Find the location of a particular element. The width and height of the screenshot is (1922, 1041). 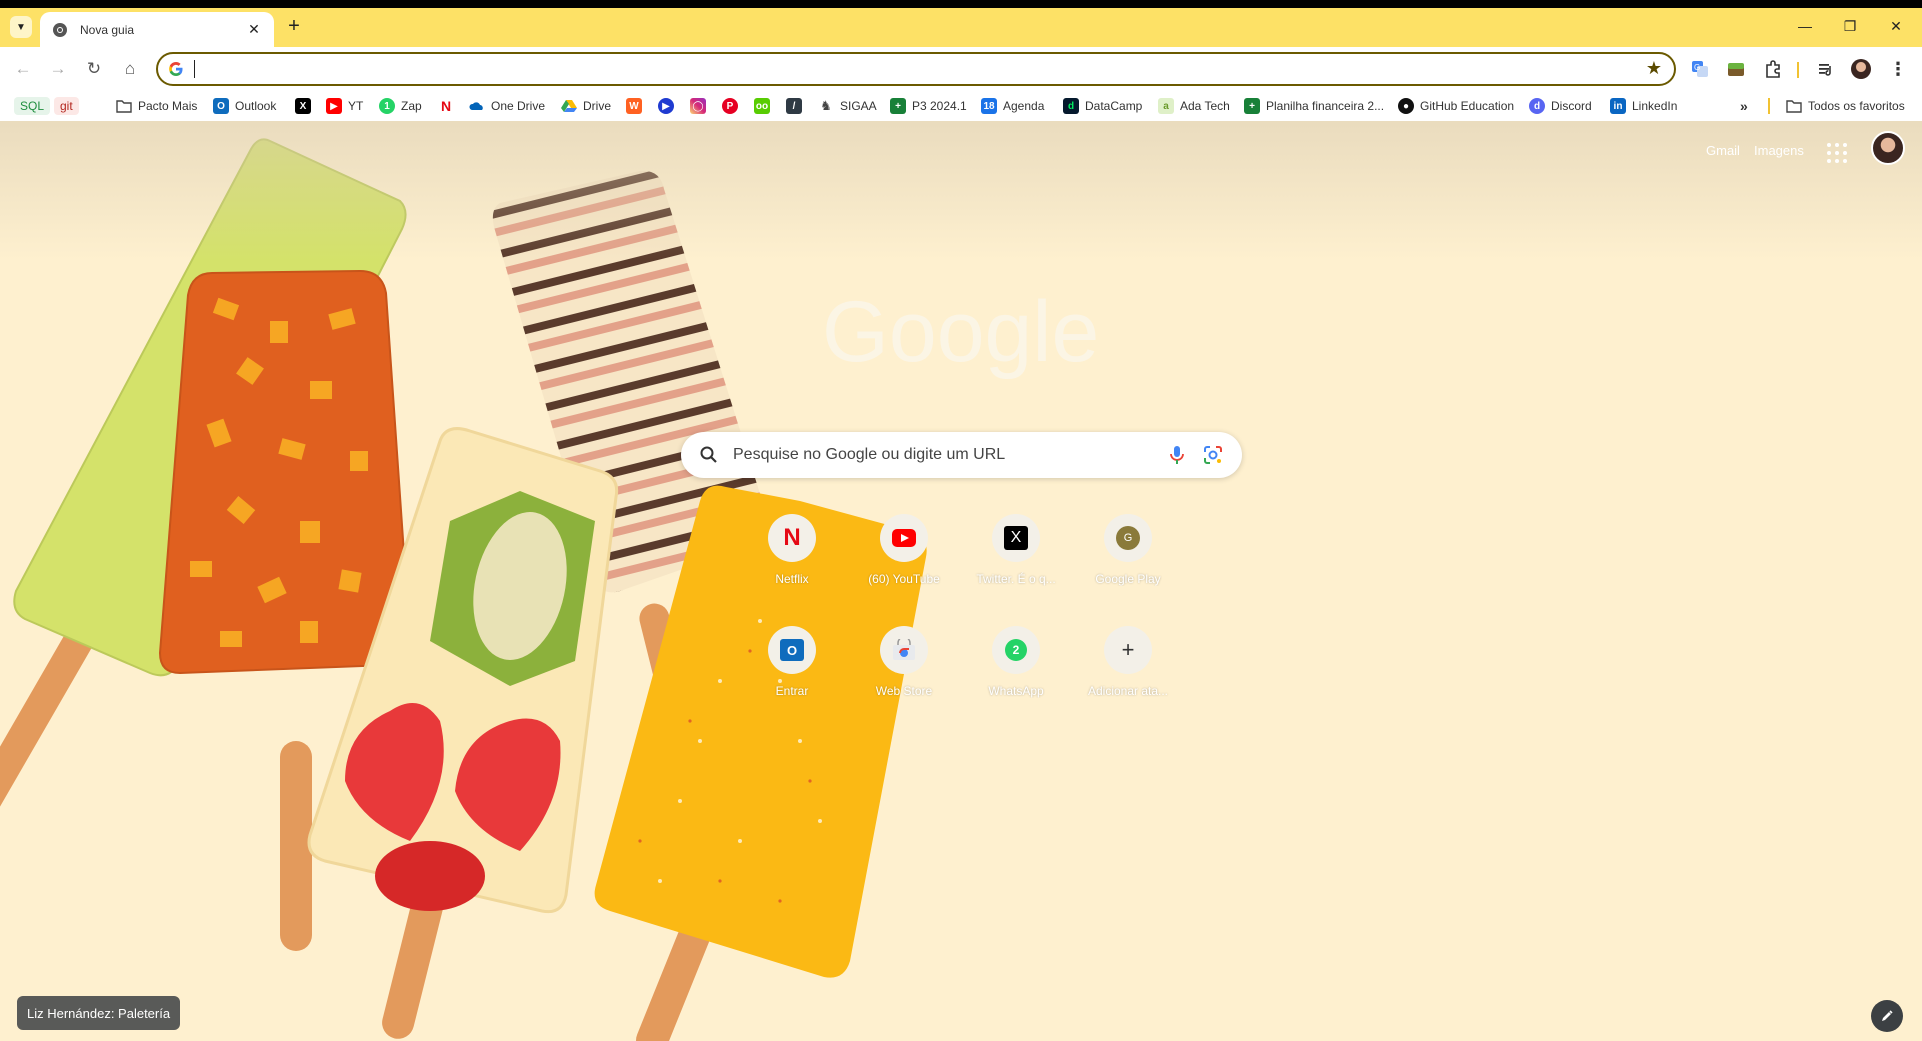

bookmark-ada-tech: a Ada Tech is located at coordinates (1194, 106).